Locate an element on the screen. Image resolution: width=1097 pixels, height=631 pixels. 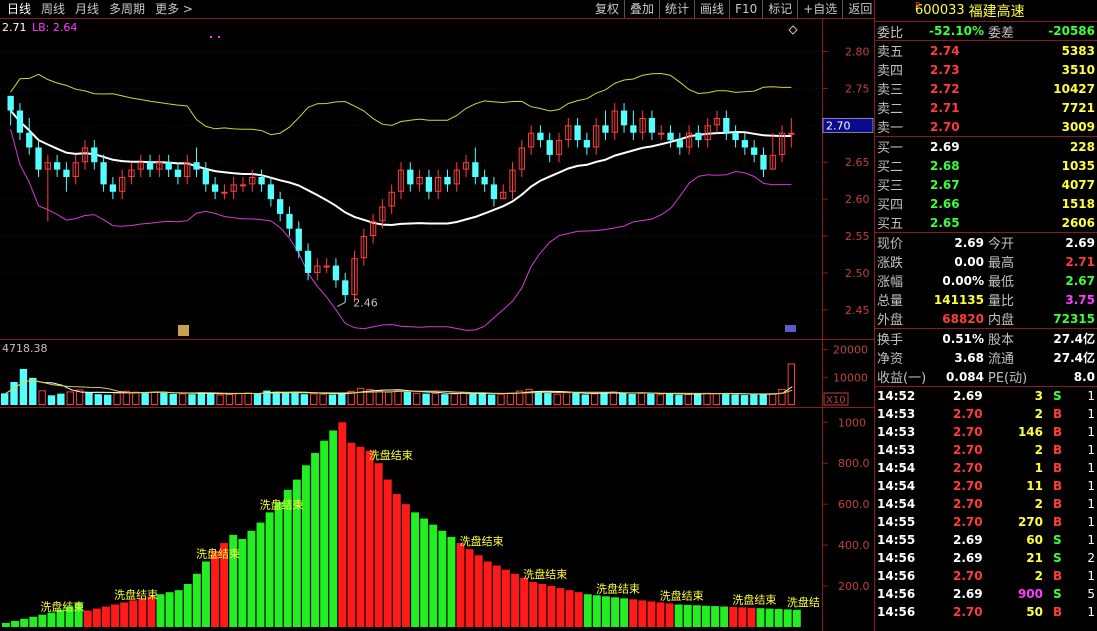
bids-label: 买三 is located at coordinates (890, 186).